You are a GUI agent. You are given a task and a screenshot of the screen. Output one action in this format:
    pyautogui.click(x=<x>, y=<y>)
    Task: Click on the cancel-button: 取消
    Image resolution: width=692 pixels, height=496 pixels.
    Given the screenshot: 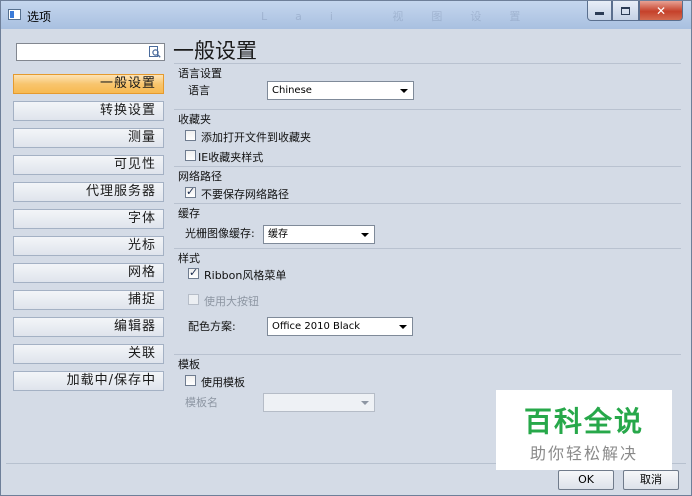 What is the action you would take?
    pyautogui.click(x=651, y=480)
    